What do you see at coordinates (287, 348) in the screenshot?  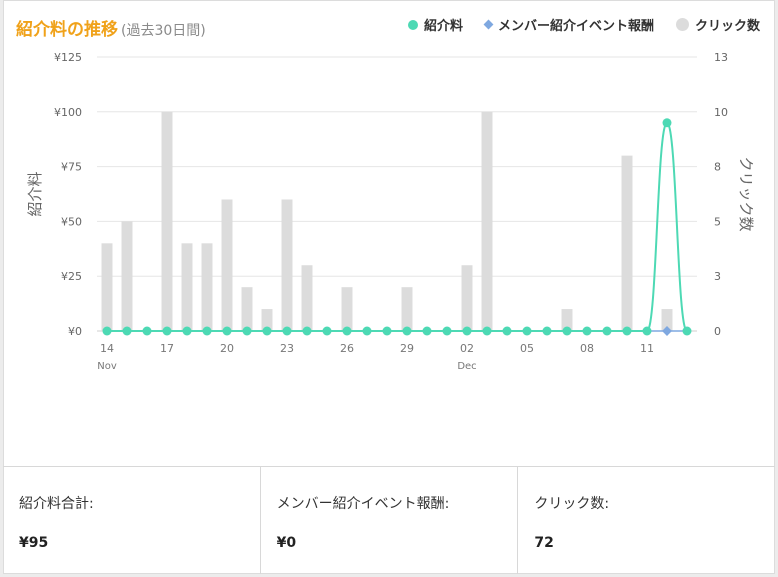 I see `x-tick-label: 23` at bounding box center [287, 348].